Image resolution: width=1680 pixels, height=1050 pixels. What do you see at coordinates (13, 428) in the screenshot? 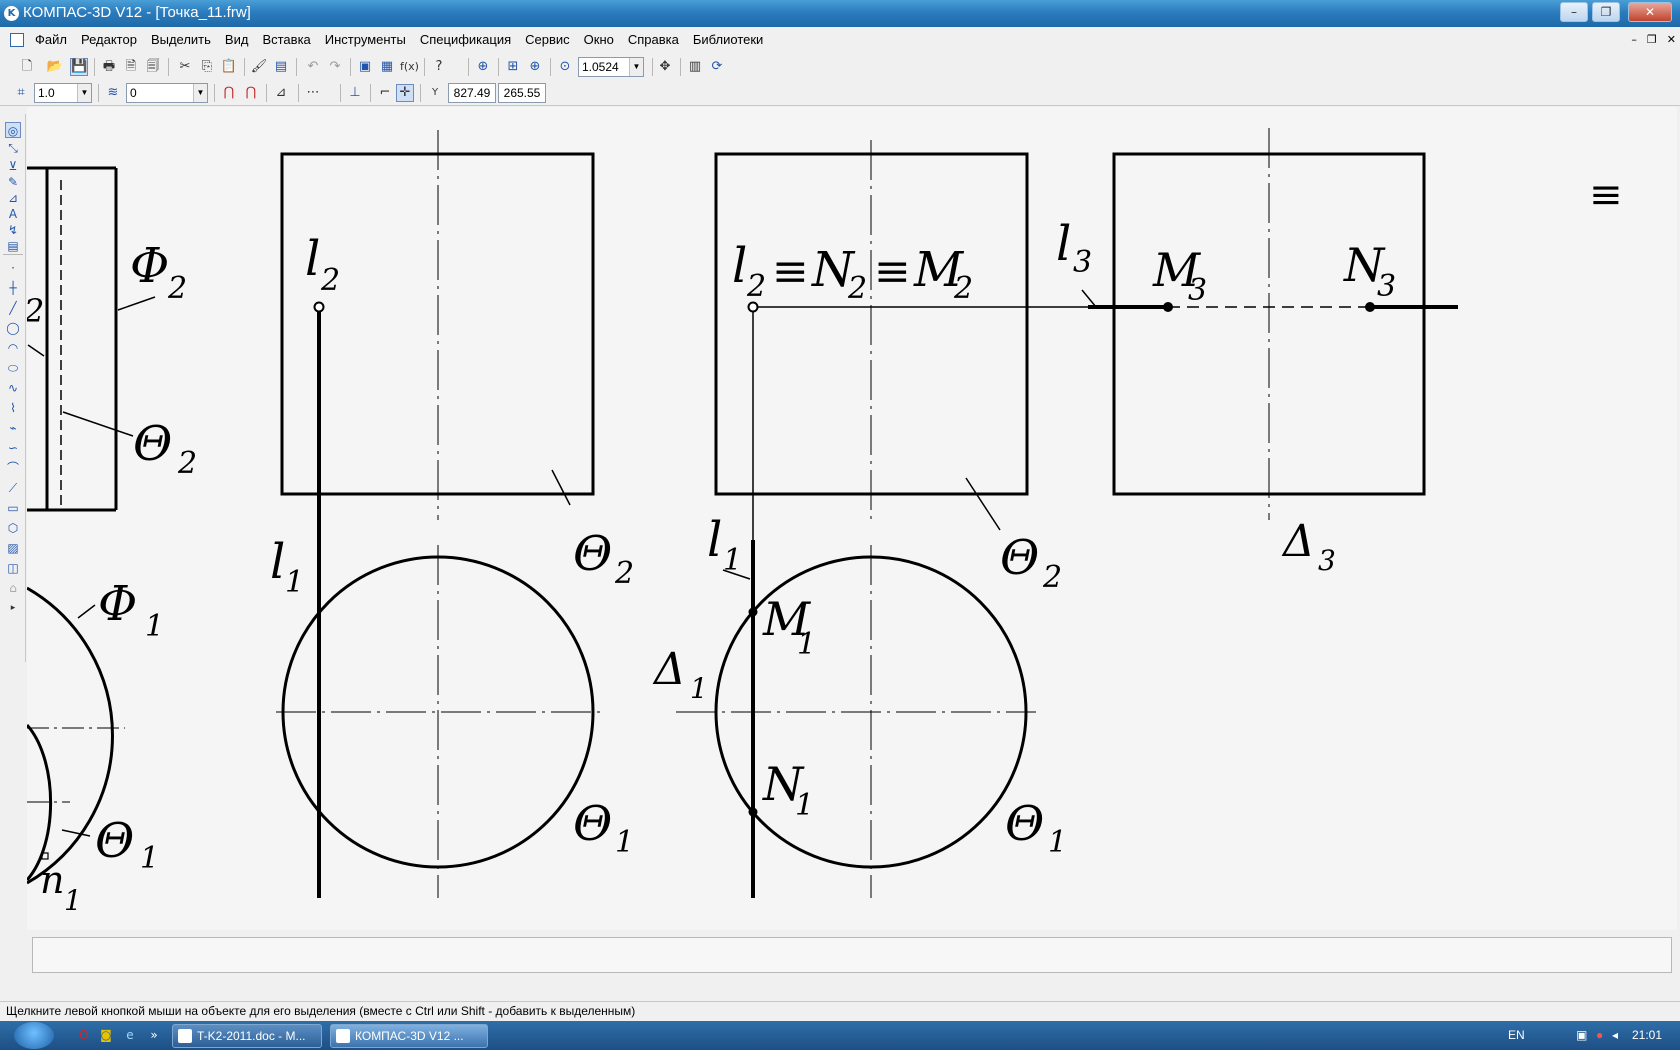
I see `nurbs-tool-icon: ⌁` at bounding box center [13, 428].